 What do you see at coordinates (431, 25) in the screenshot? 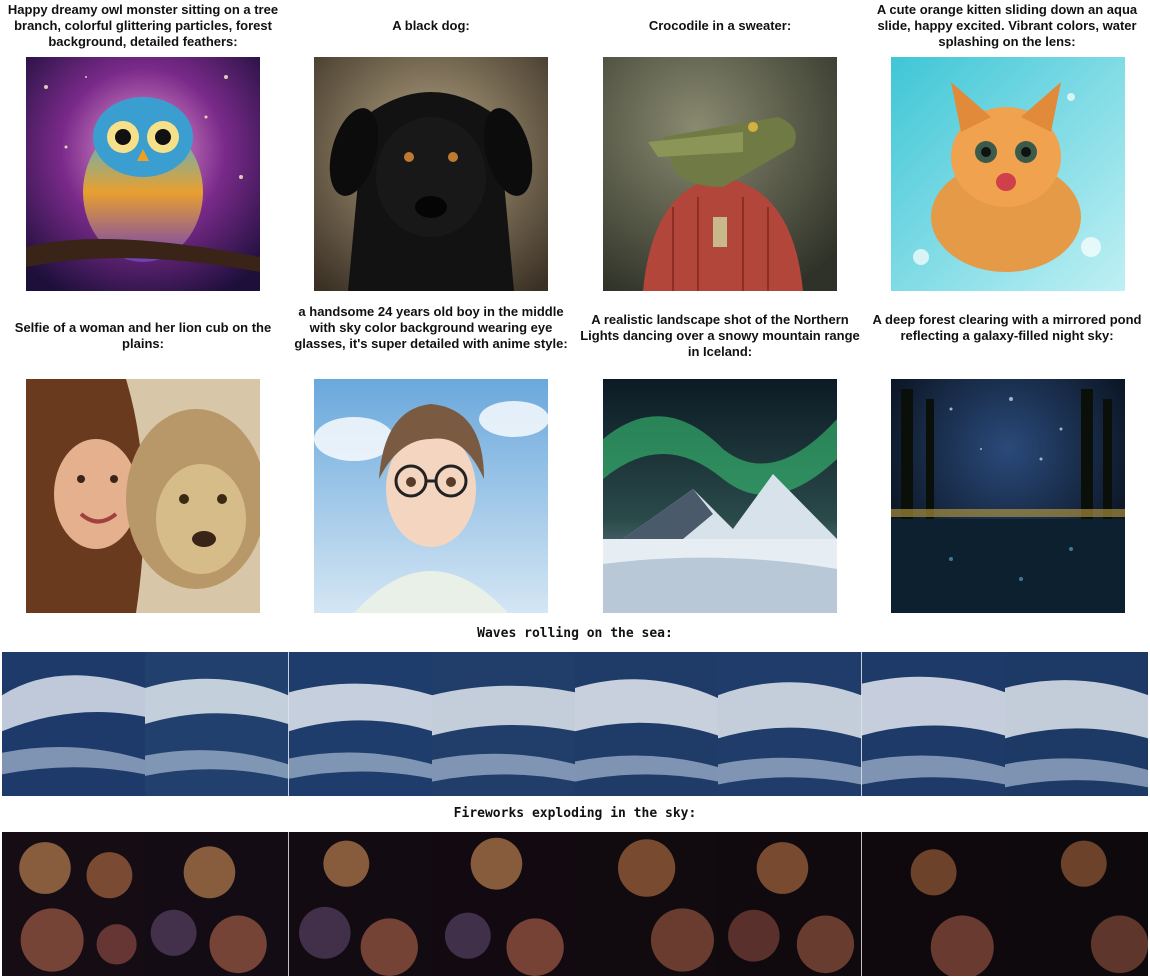
I see `caption-dog: A black dog:` at bounding box center [431, 25].